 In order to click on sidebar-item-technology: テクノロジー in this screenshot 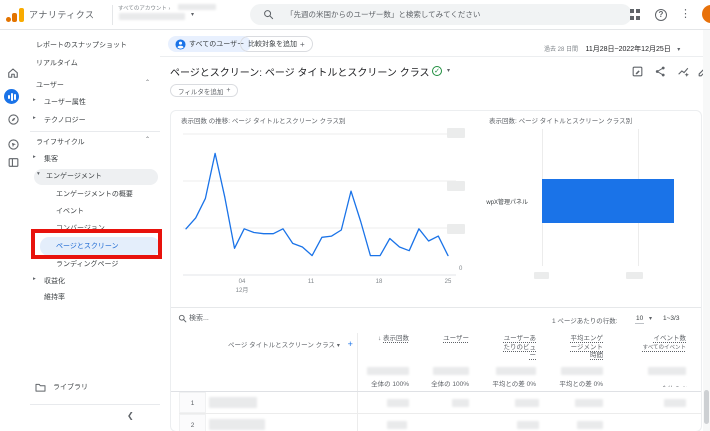, I will do `click(65, 120)`.